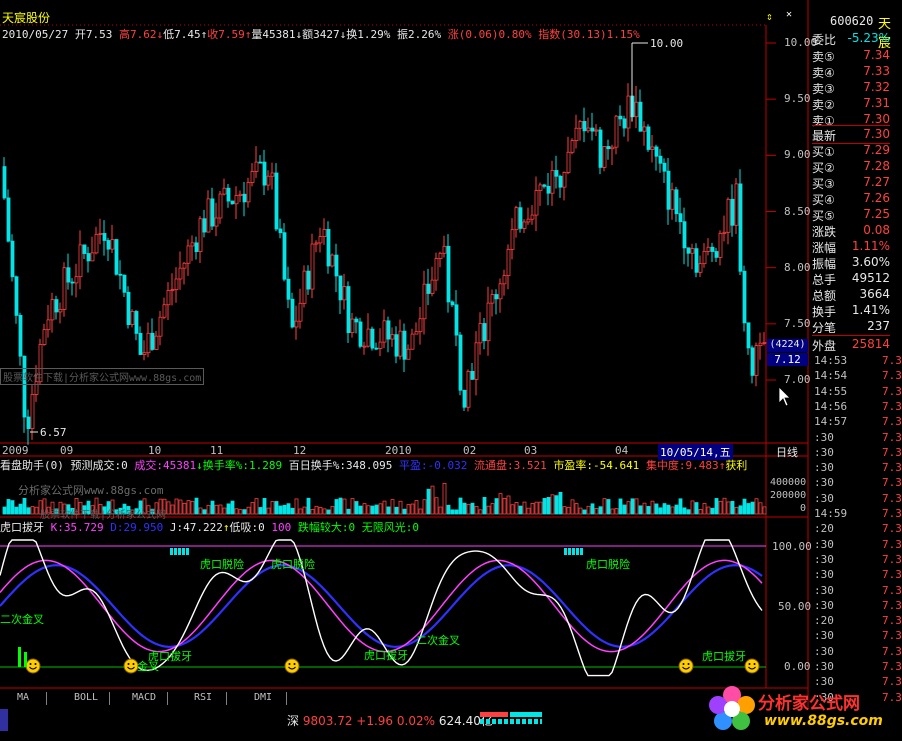 Image resolution: width=902 pixels, height=741 pixels. Describe the element at coordinates (23, 698) in the screenshot. I see `tab-ma: MA` at that location.